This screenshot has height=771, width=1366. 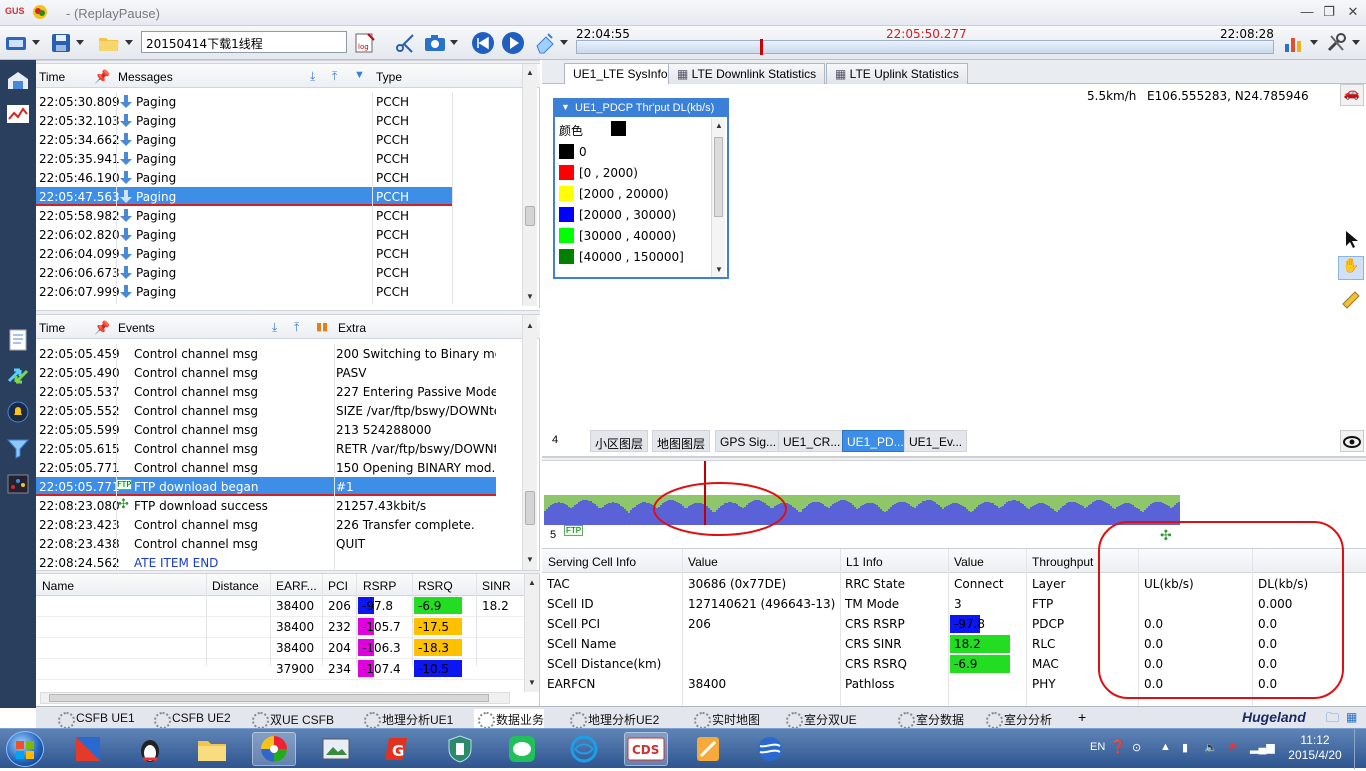 I want to click on workspace-tab: CSFB UE1, so click(x=94, y=719).